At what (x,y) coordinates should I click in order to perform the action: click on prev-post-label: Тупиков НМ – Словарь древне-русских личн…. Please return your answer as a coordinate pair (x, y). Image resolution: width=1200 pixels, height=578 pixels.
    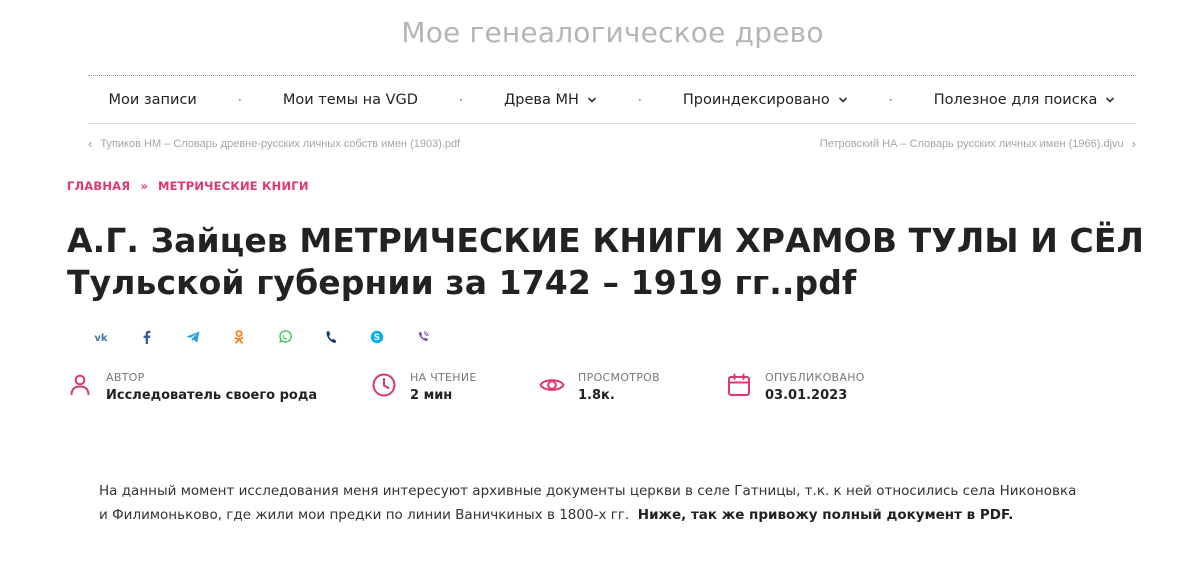
    Looking at the image, I should click on (280, 143).